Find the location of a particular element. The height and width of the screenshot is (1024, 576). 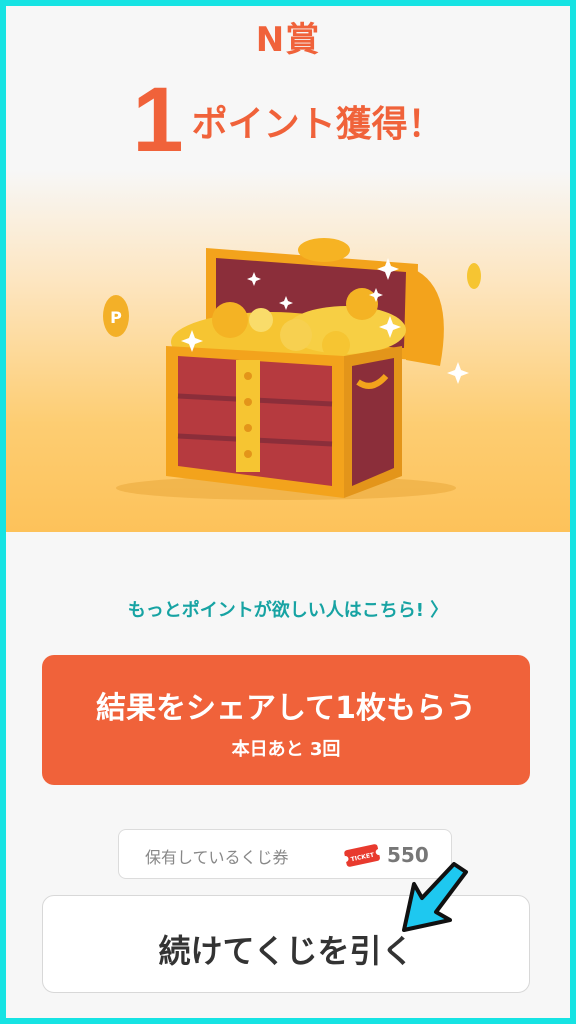

share-remaining-count: 本日あと 3回 is located at coordinates (286, 749).